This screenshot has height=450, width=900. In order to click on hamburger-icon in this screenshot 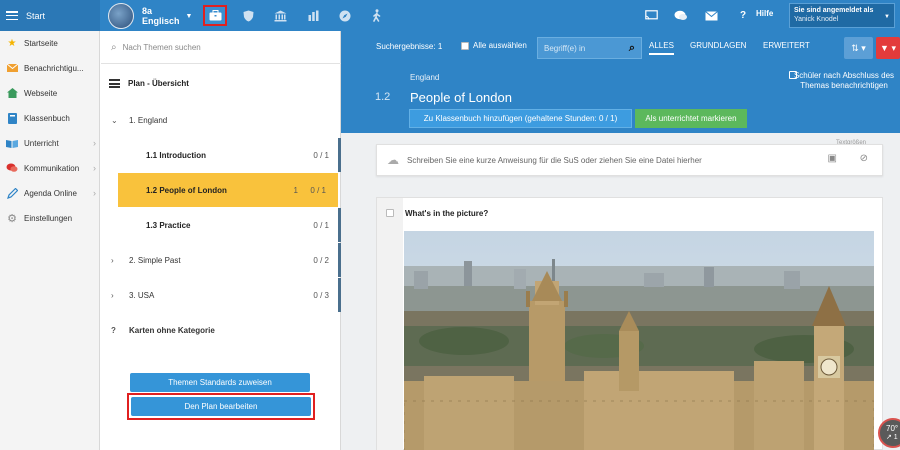, I will do `click(12, 15)`.